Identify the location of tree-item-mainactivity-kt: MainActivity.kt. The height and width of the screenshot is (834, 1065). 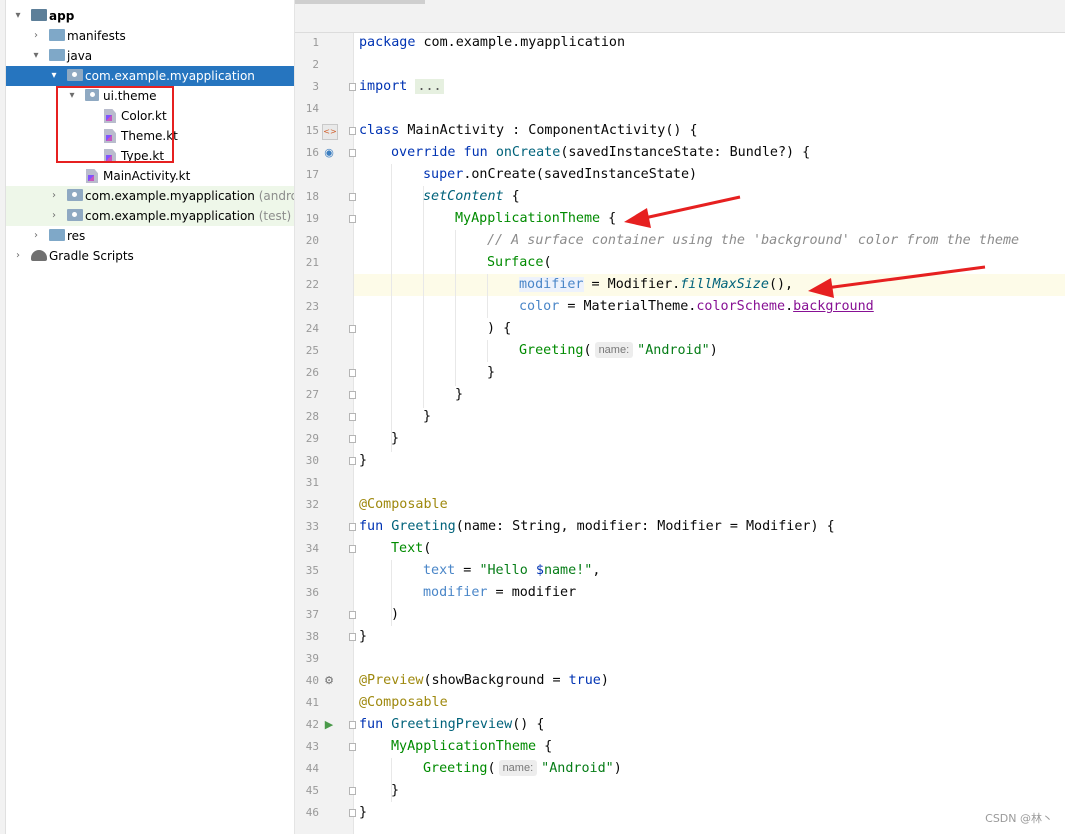
(150, 176).